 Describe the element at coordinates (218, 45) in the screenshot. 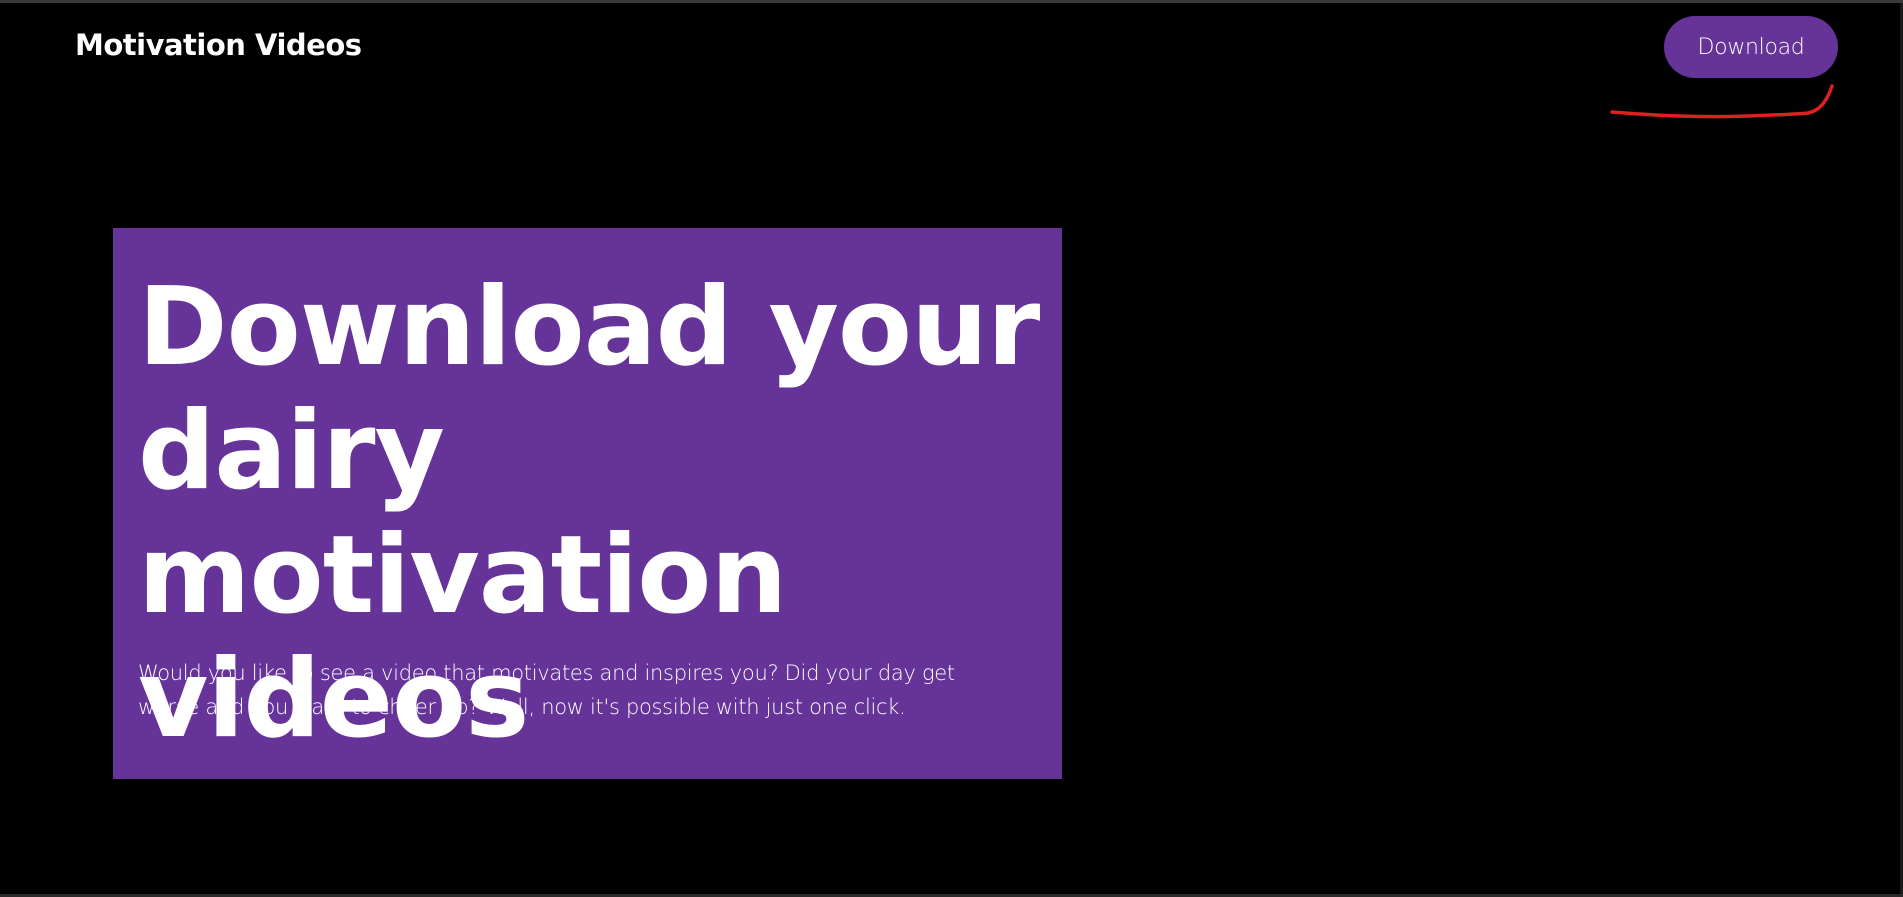

I see `site-brand: Motivation Videos` at that location.